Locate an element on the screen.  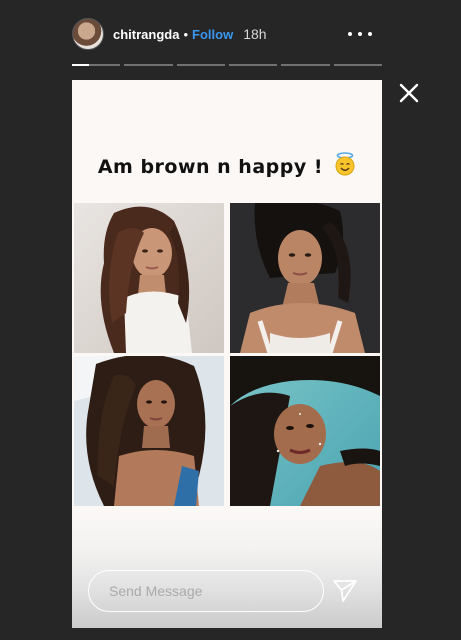
avatar is located at coordinates (88, 34).